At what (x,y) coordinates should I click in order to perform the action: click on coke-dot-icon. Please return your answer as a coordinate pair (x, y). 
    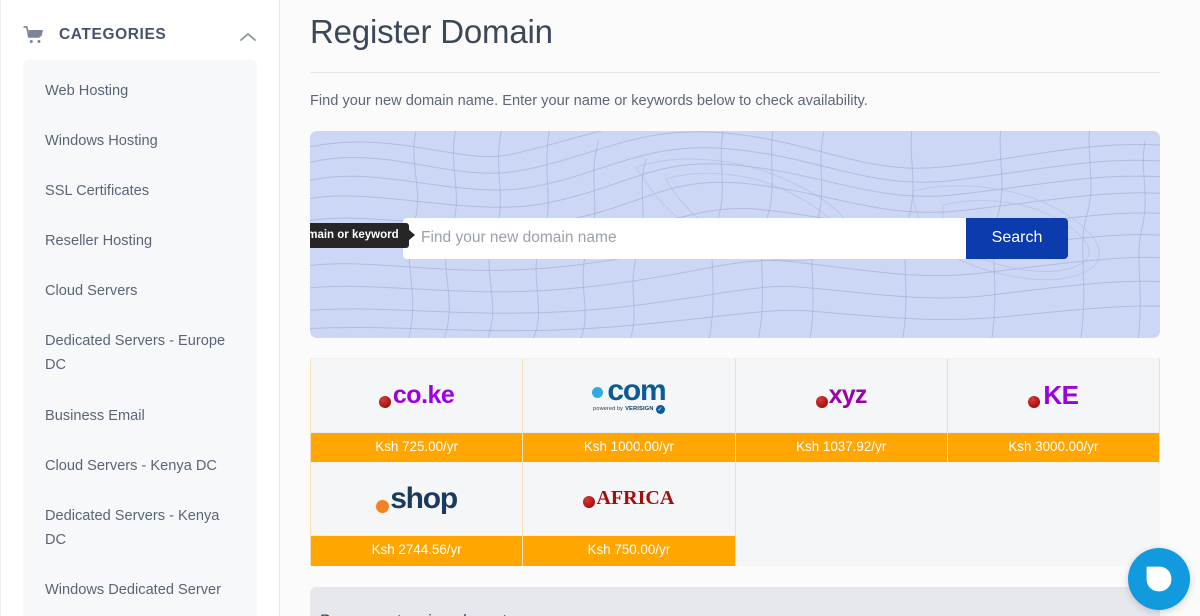
    Looking at the image, I should click on (384, 401).